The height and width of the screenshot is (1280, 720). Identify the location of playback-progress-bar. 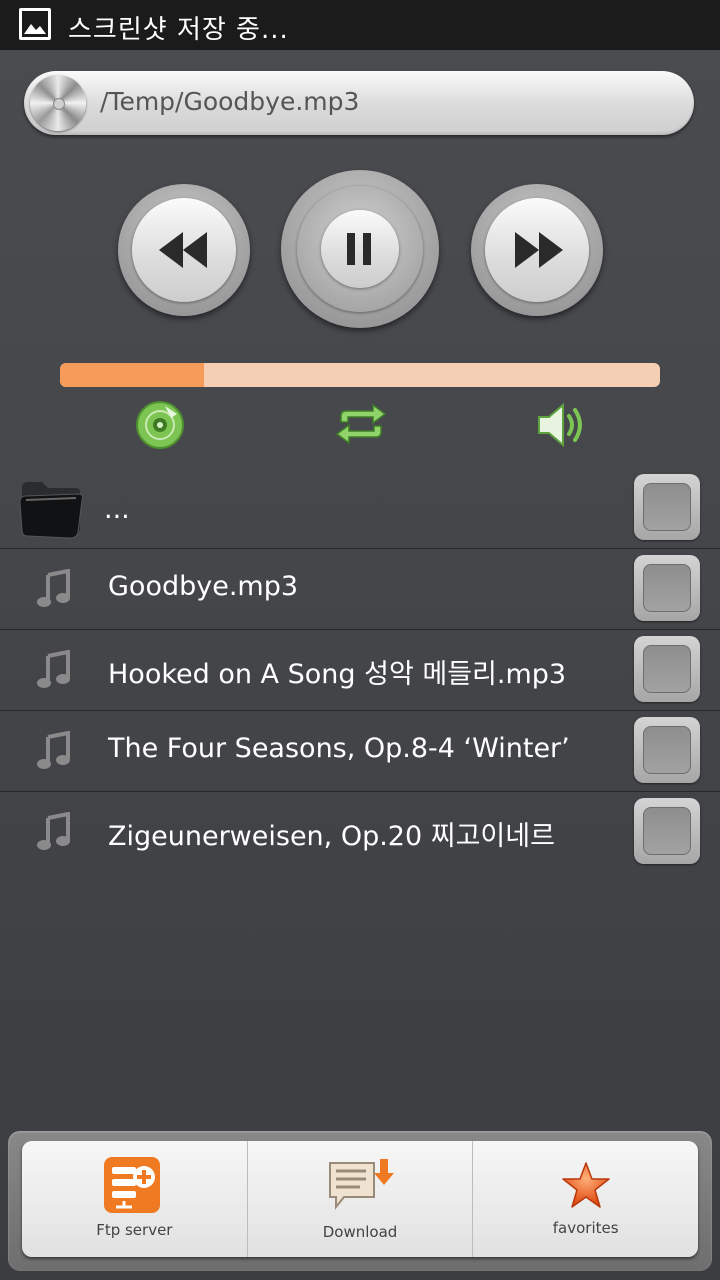
(360, 375).